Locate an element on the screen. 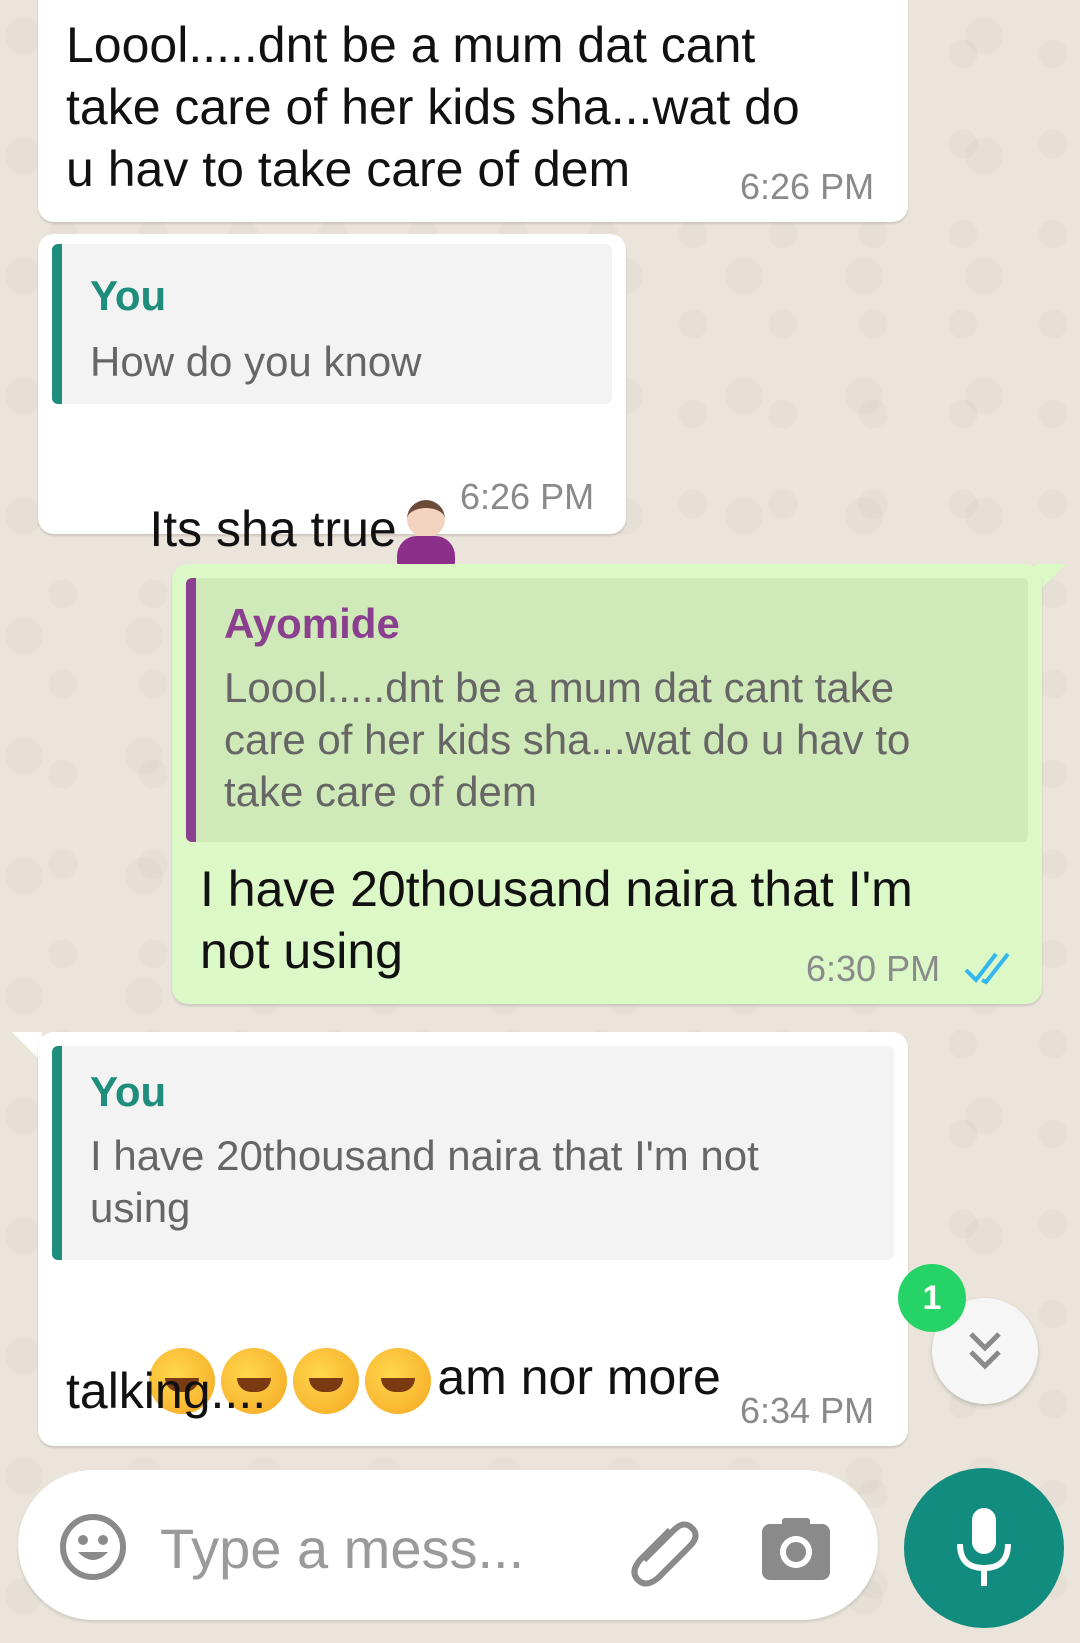 Image resolution: width=1080 pixels, height=1643 pixels. unread-badge: 1 is located at coordinates (932, 1298).